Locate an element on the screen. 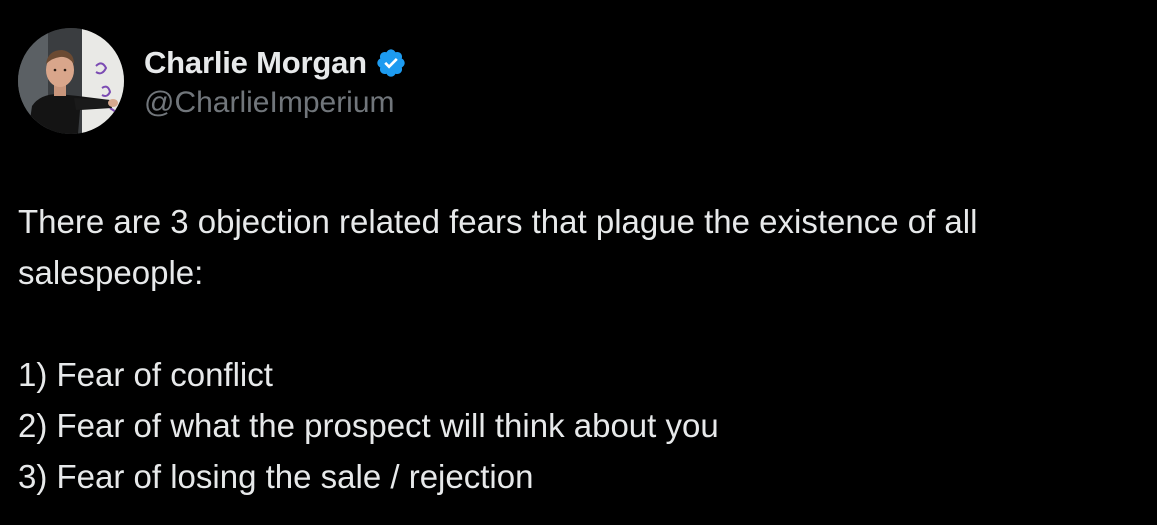 The width and height of the screenshot is (1157, 525). profile-photo-icon is located at coordinates (71, 81).